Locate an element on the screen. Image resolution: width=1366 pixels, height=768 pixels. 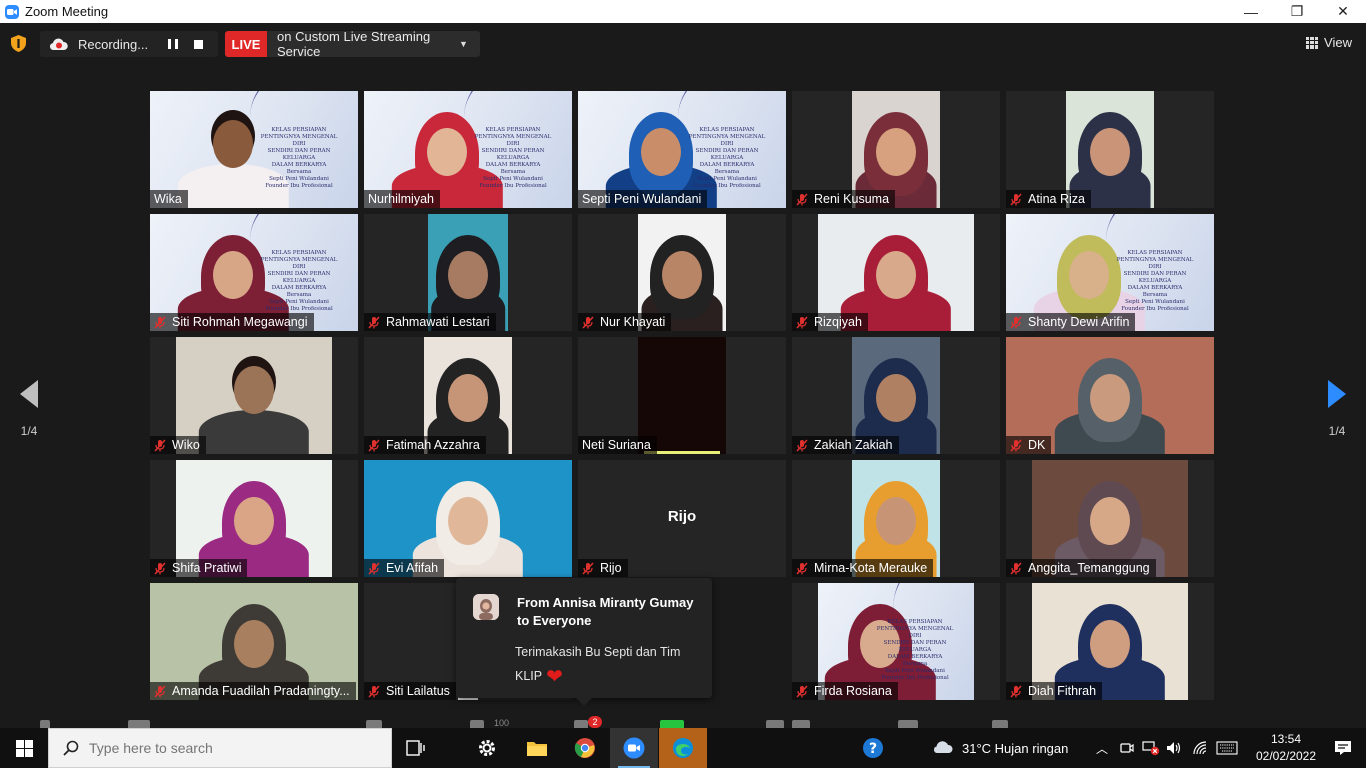
close-button: ✕ is located at coordinates (1343, 11).